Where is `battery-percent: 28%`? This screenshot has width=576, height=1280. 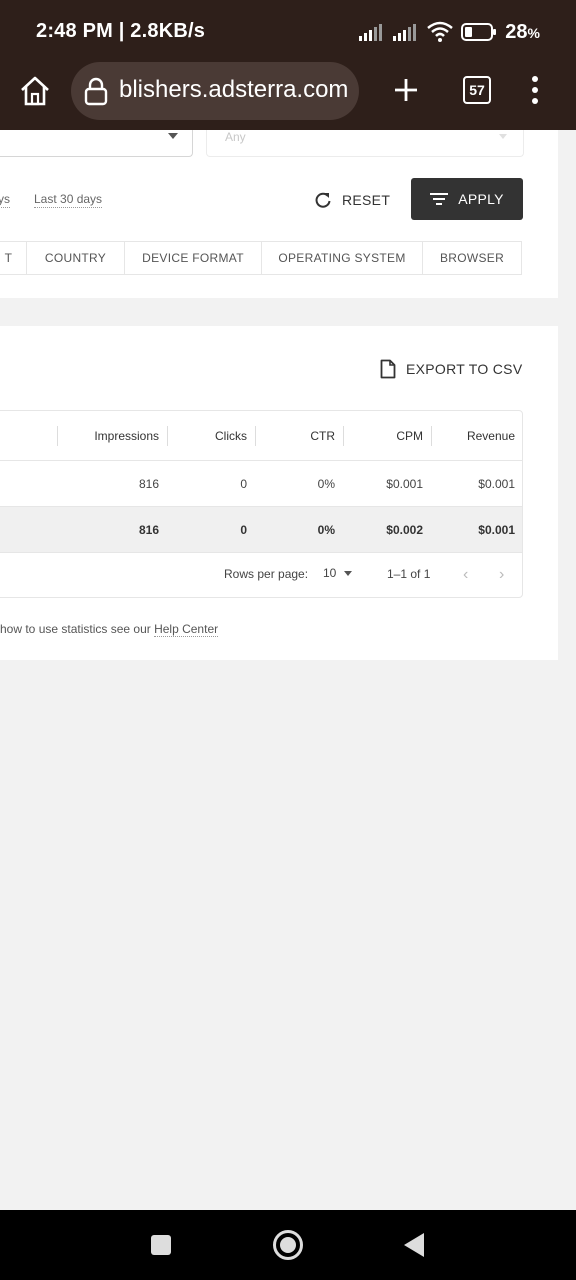
battery-percent: 28% is located at coordinates (522, 31).